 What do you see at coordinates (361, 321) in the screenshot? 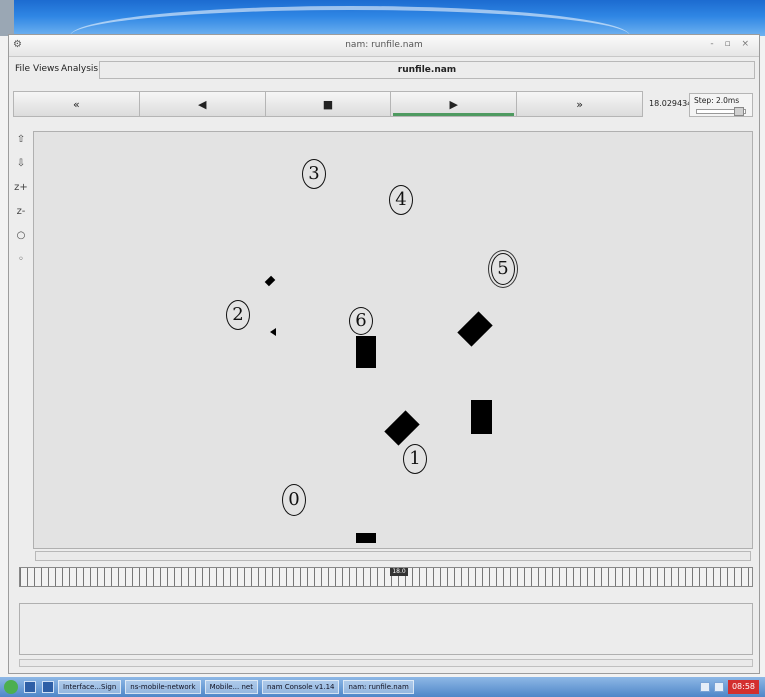
I see `network-node-6: 6` at bounding box center [361, 321].